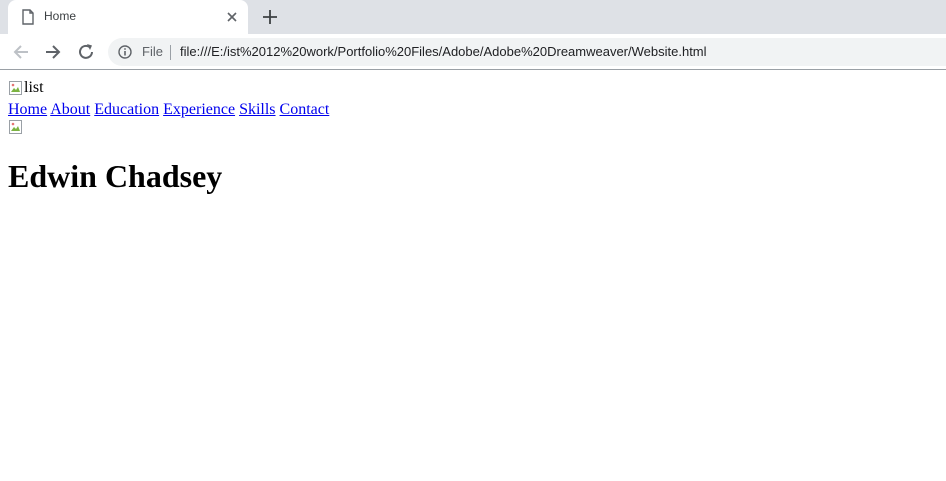 The image size is (946, 481). Describe the element at coordinates (28, 17) in the screenshot. I see `page-icon` at that location.